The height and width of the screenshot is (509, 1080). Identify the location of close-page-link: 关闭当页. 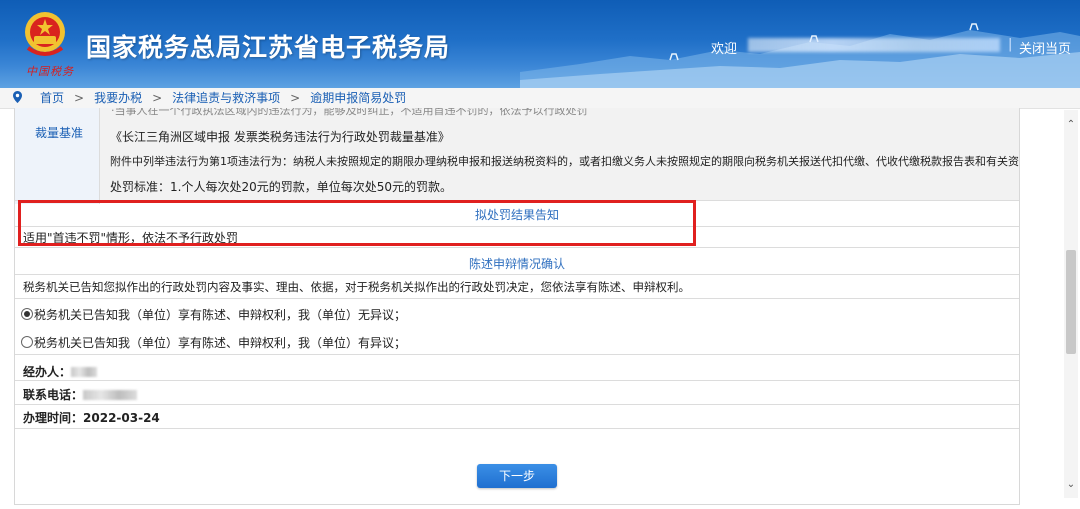
(1045, 47).